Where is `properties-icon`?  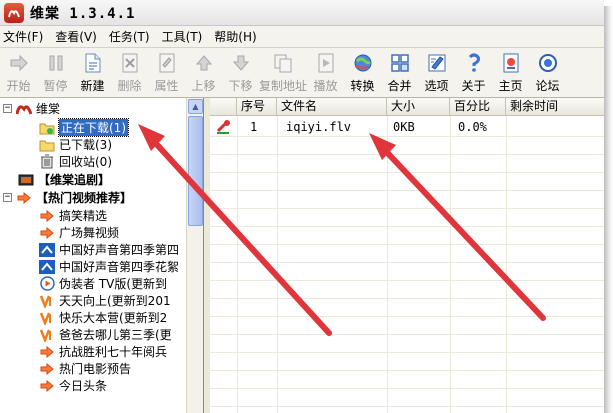 properties-icon is located at coordinates (167, 63).